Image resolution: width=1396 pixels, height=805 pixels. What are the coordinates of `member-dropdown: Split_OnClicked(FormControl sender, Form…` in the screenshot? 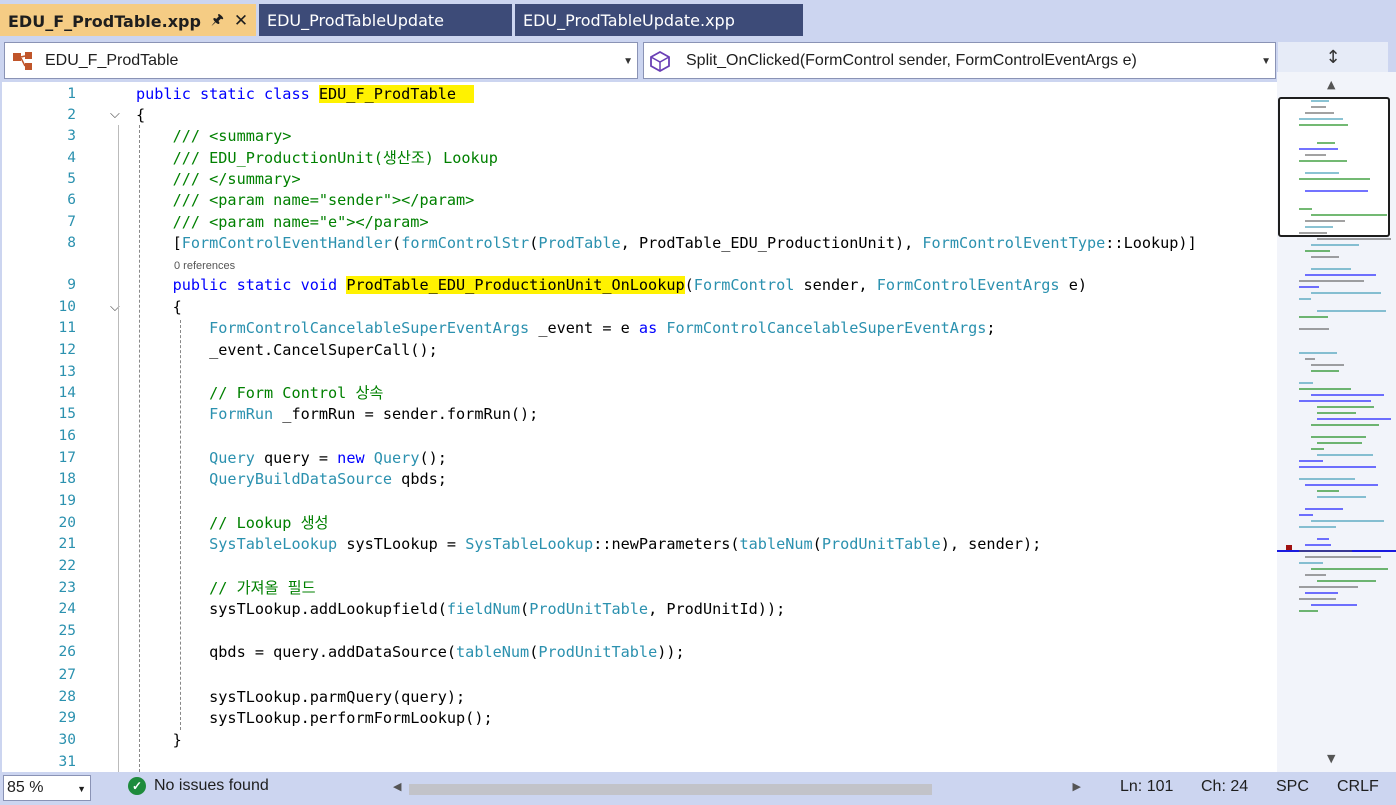 It's located at (959, 60).